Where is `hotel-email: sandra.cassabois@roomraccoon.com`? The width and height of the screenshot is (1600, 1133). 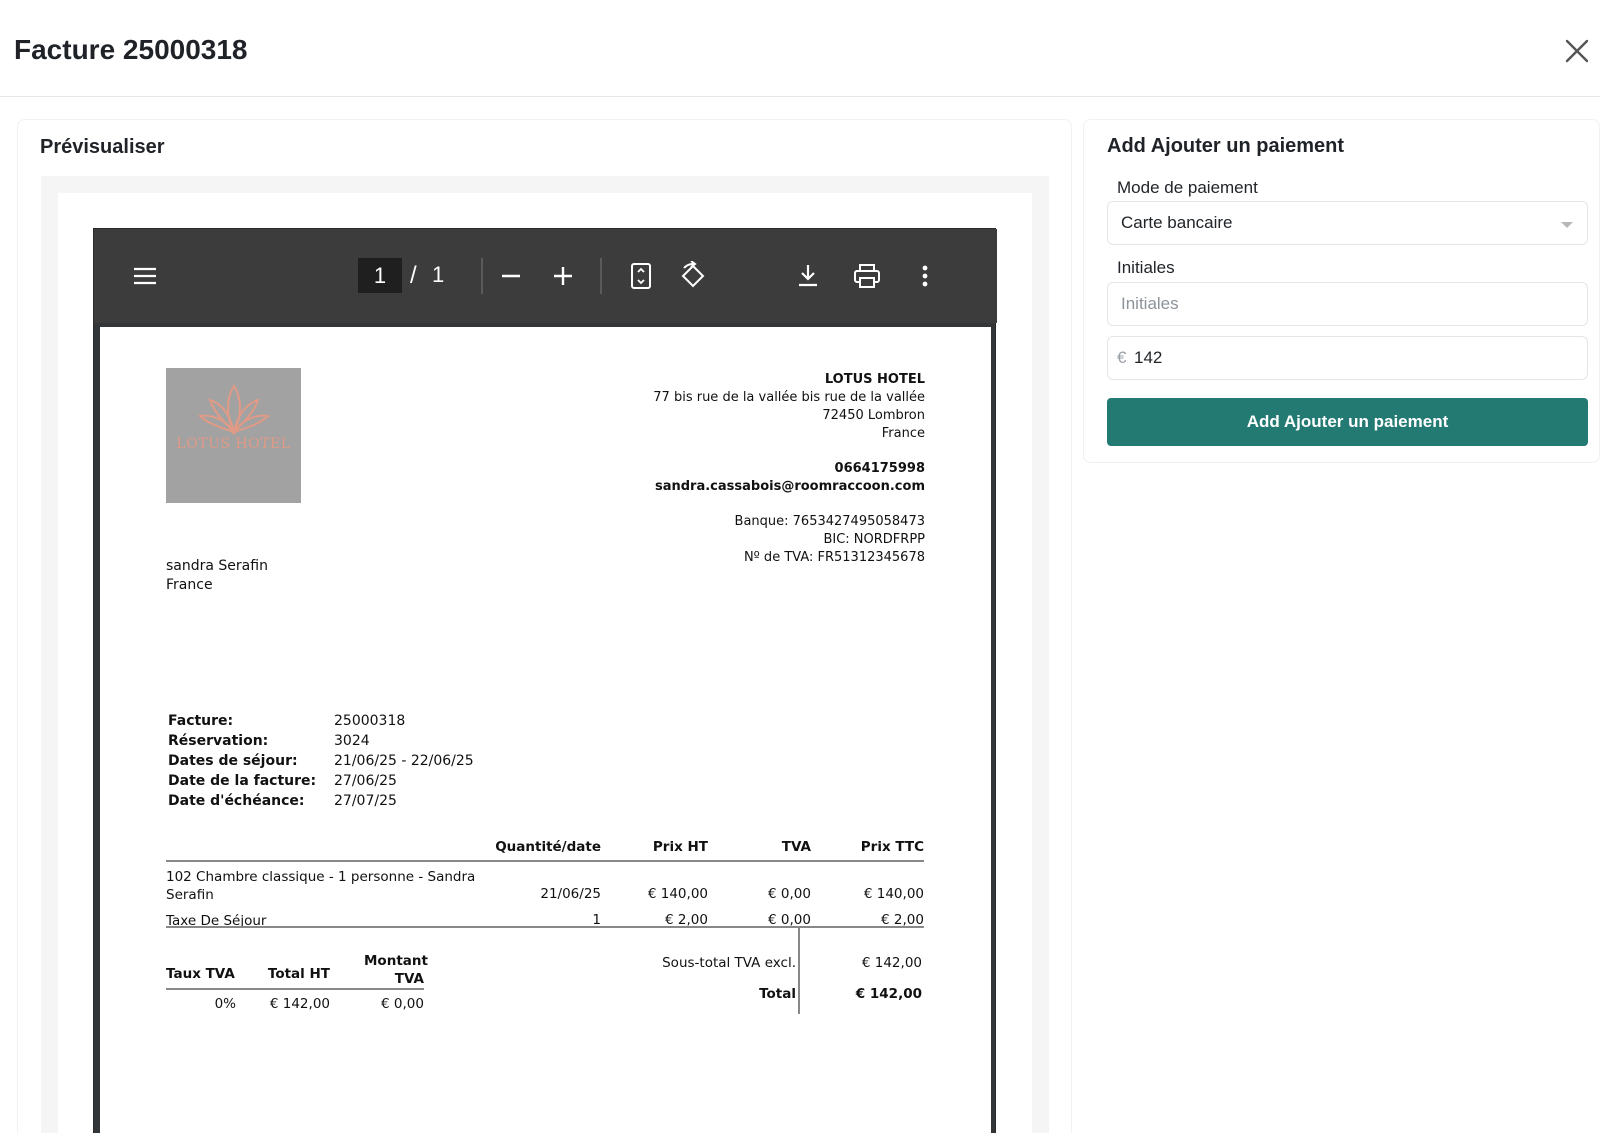
hotel-email: sandra.cassabois@roomraccoon.com is located at coordinates (789, 486).